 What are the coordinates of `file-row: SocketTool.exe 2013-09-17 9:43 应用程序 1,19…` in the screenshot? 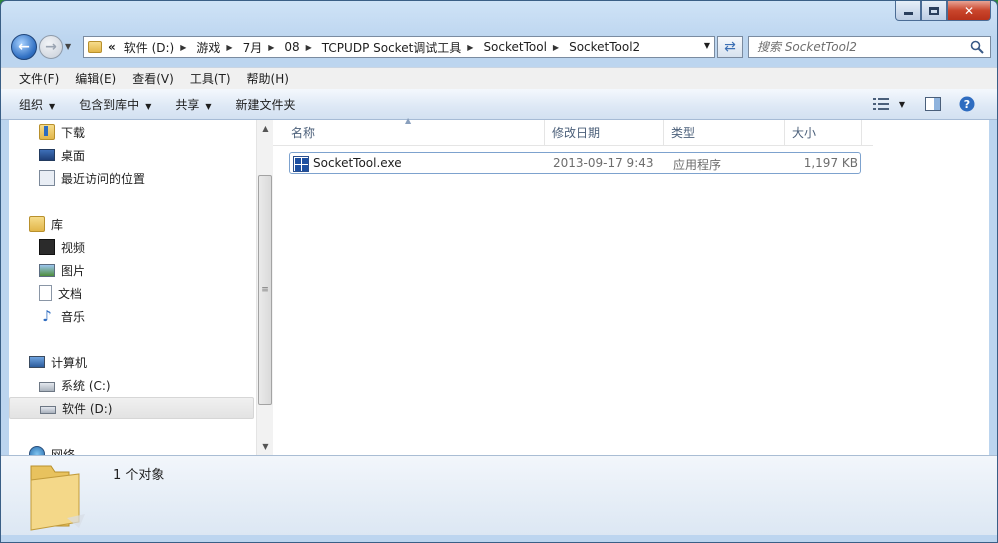 It's located at (575, 163).